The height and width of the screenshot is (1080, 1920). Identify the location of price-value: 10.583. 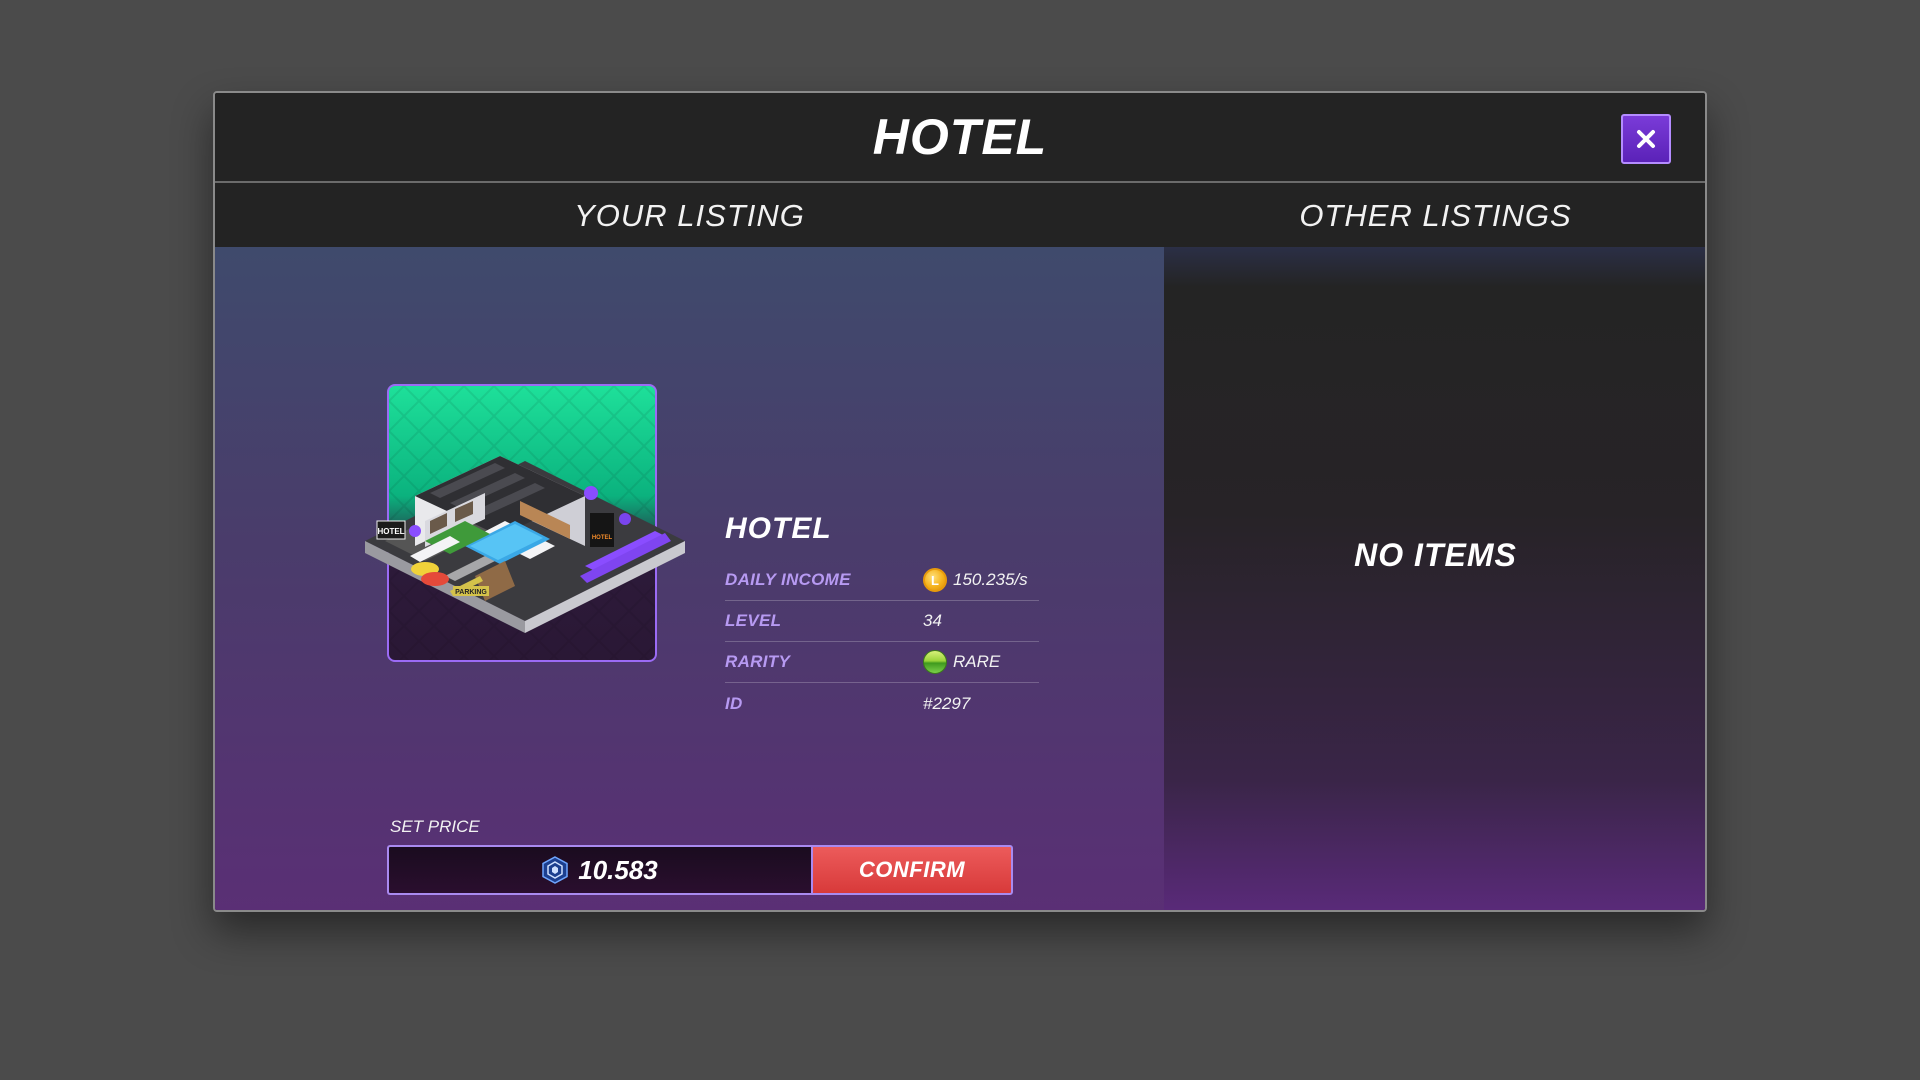
(618, 869).